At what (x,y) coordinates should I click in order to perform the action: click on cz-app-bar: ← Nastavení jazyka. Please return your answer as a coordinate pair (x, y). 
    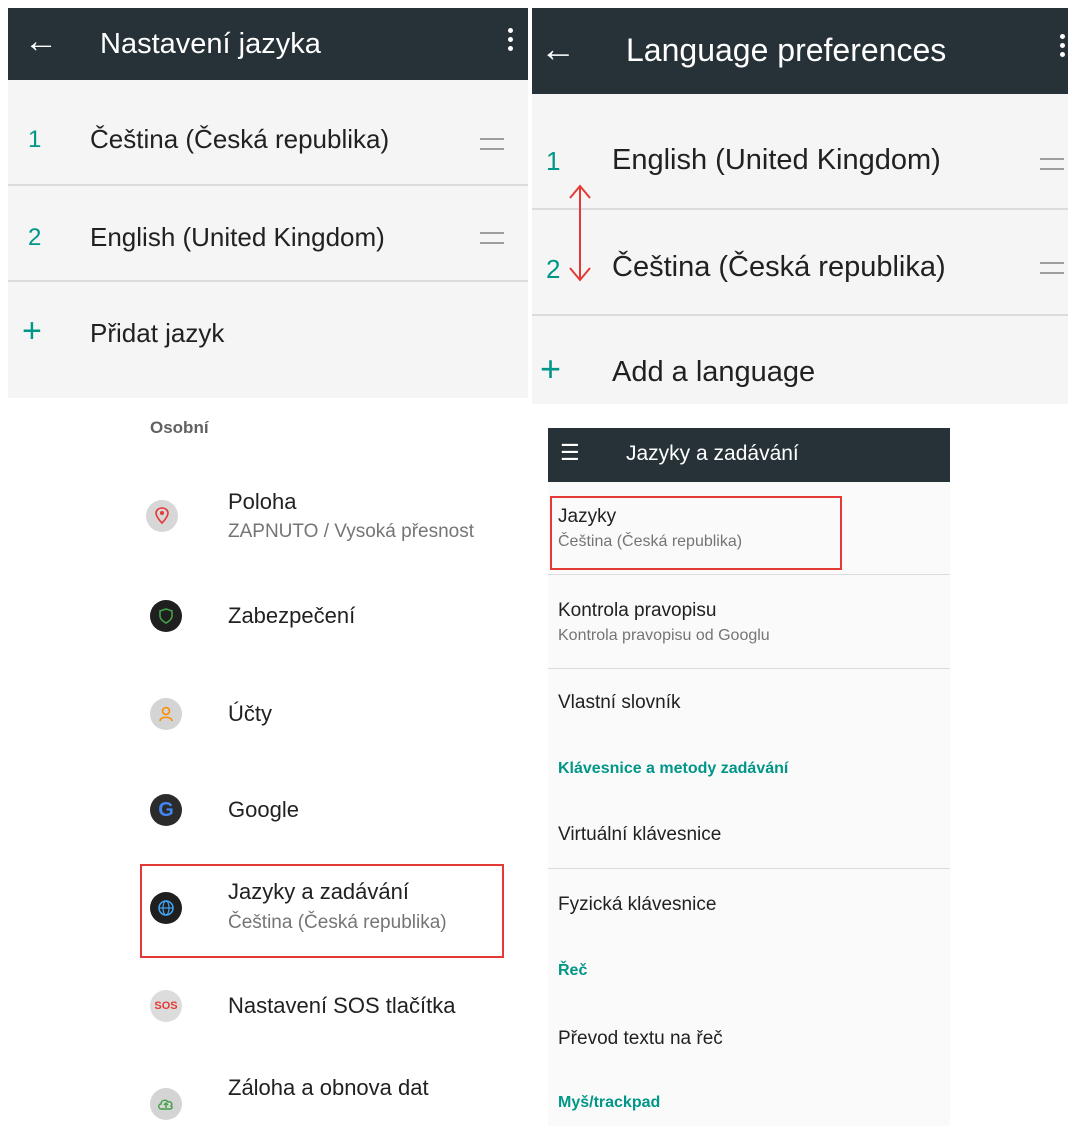
    Looking at the image, I should click on (268, 44).